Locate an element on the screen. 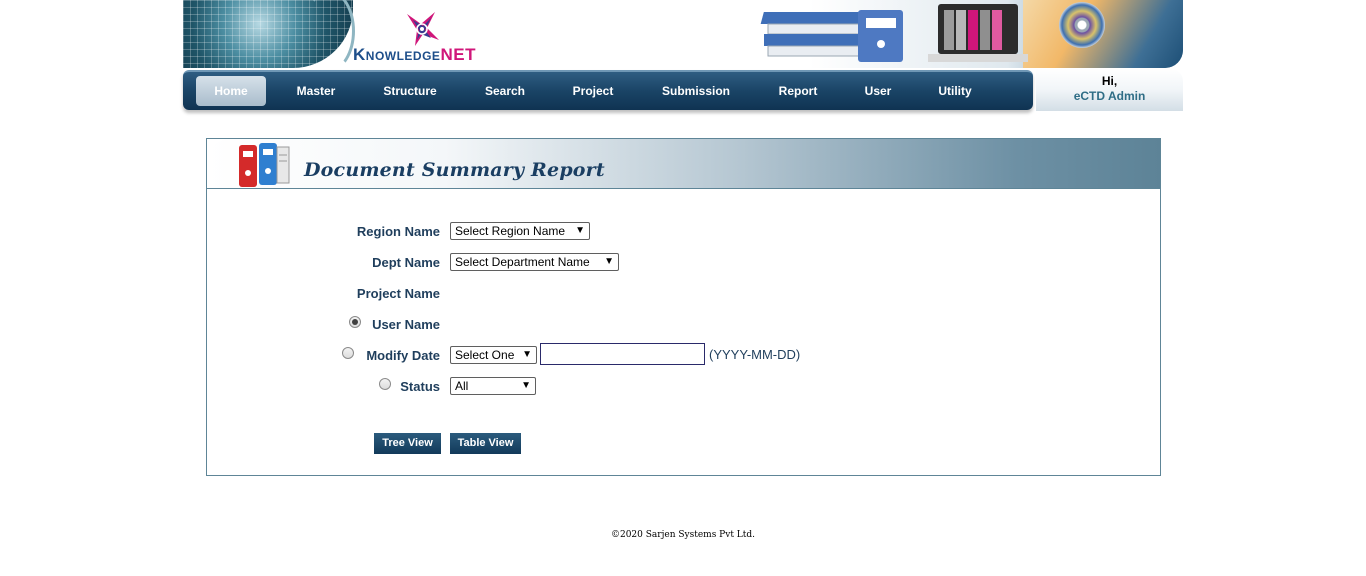  nav-item-report: Report is located at coordinates (798, 91).